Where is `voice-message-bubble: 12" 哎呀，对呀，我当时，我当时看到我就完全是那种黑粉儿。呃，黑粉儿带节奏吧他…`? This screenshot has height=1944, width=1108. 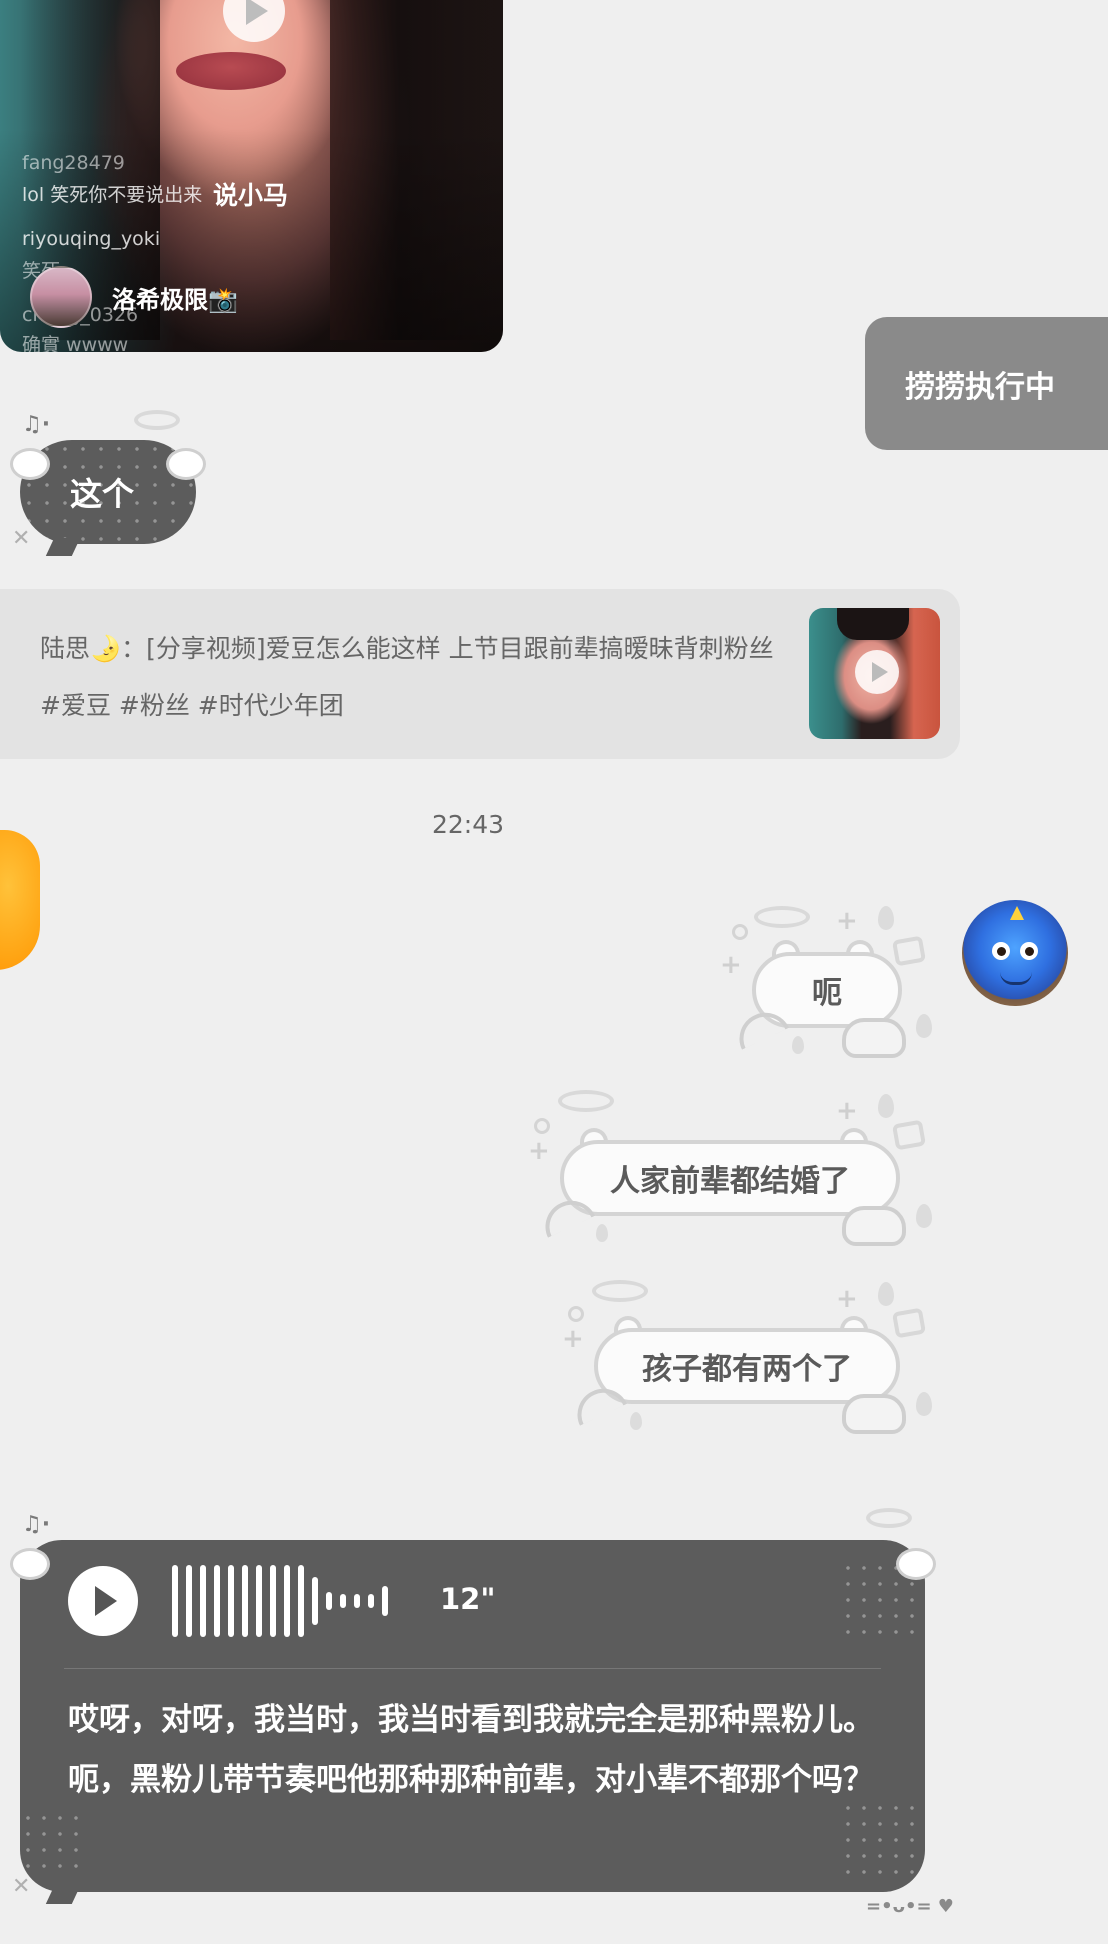 voice-message-bubble: 12" 哎呀，对呀，我当时，我当时看到我就完全是那种黑粉儿。呃，黑粉儿带节奏吧他… is located at coordinates (472, 1716).